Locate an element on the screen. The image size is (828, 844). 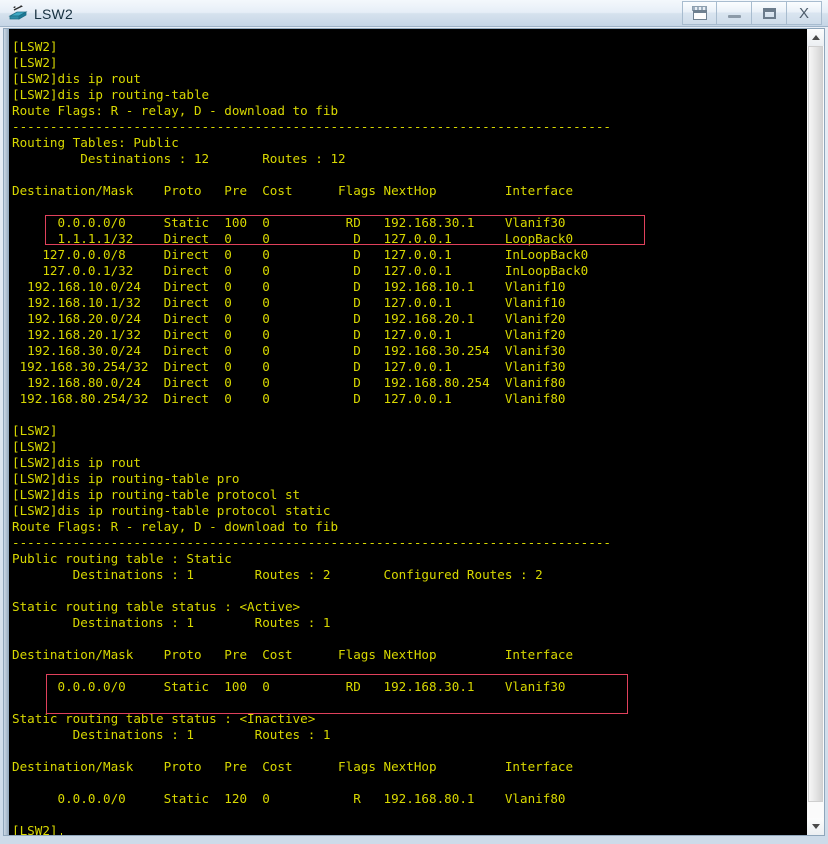
maximize-button is located at coordinates (769, 13).